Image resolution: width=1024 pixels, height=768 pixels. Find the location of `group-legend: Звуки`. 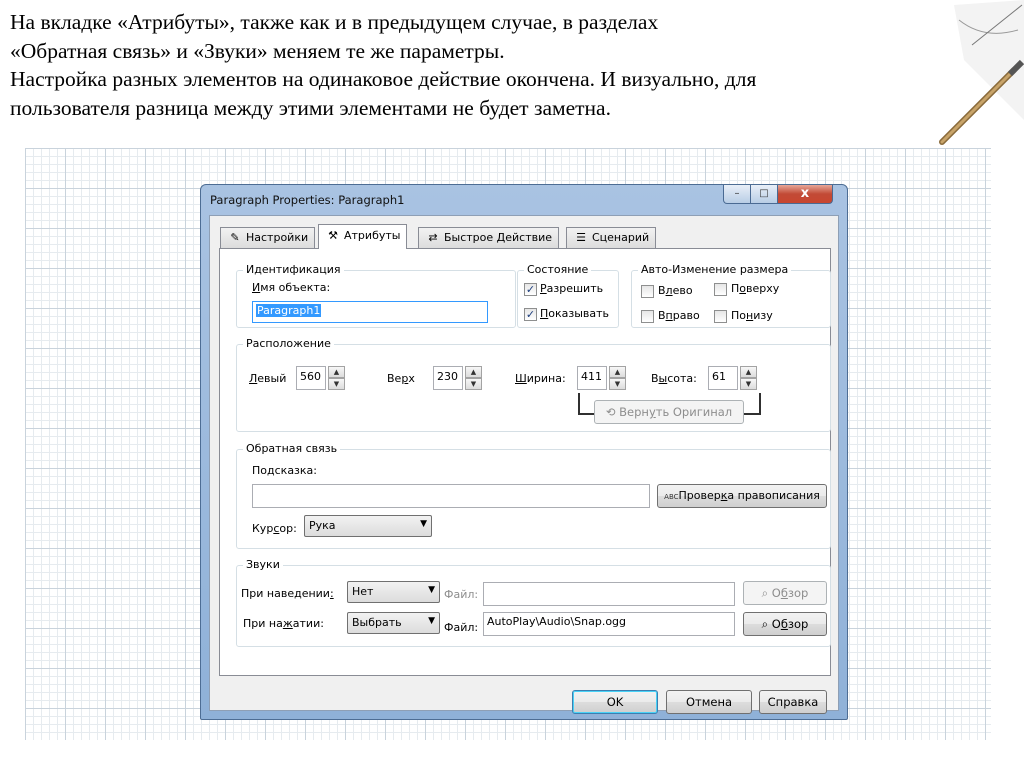

group-legend: Звуки is located at coordinates (263, 564).